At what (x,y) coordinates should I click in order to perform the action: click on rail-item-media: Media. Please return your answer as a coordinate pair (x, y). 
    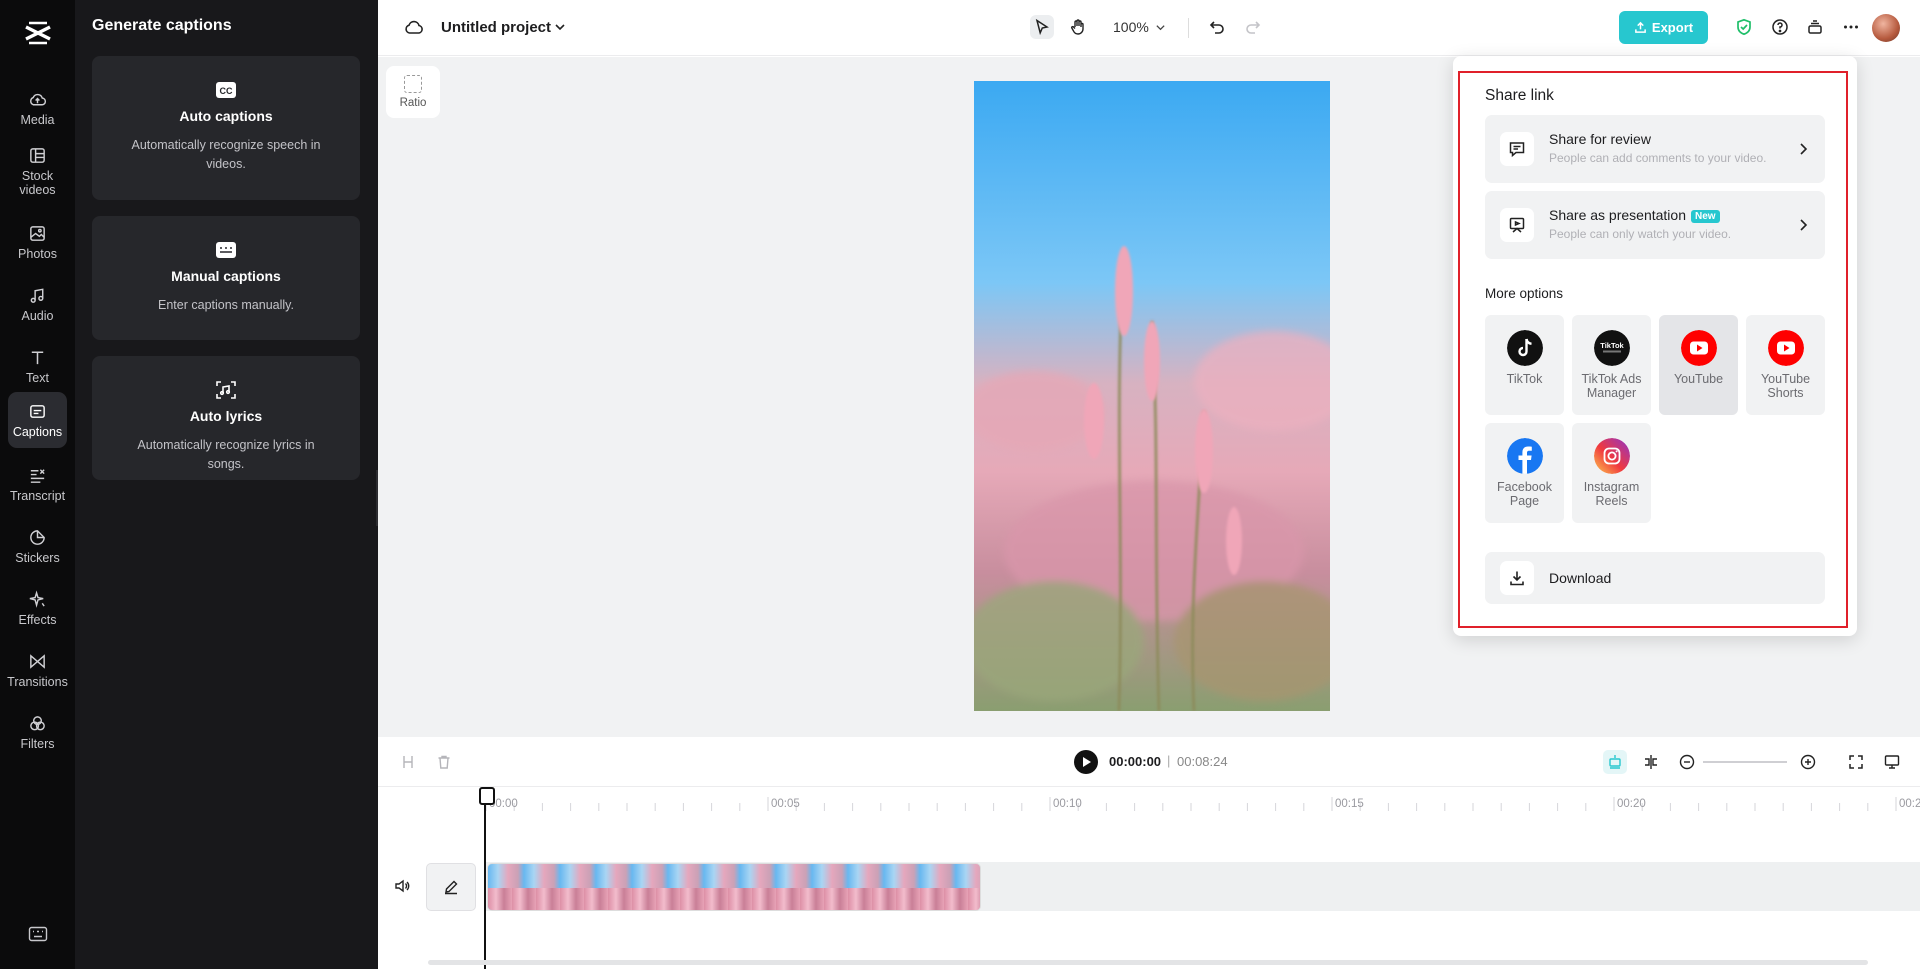
    Looking at the image, I should click on (37, 108).